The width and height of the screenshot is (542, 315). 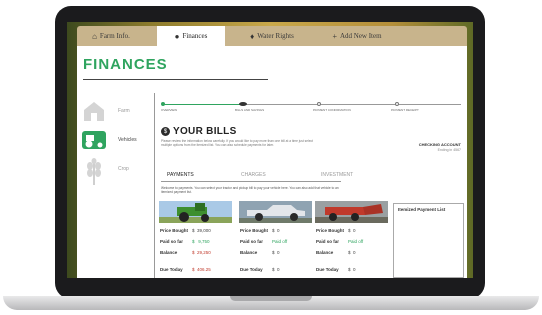 What do you see at coordinates (271, 298) in the screenshot?
I see `laptop-notch` at bounding box center [271, 298].